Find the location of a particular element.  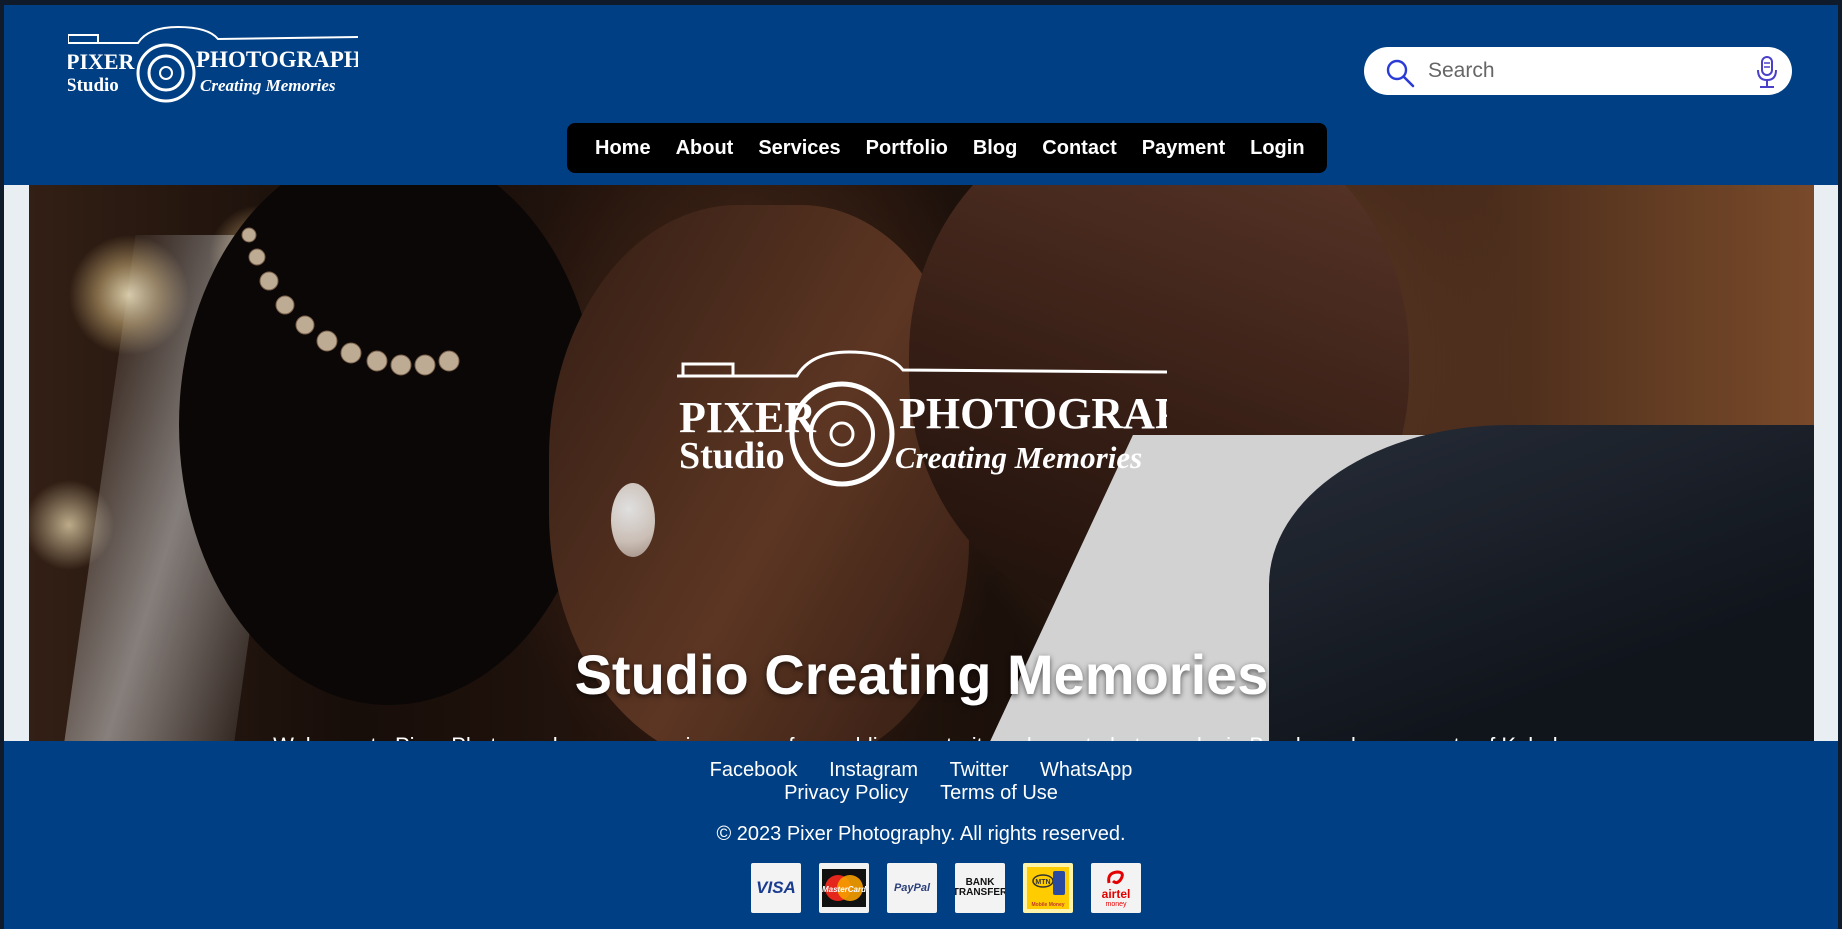

footer-social-links: Facebook Instagram Twitter WhatsApp is located at coordinates (921, 770).